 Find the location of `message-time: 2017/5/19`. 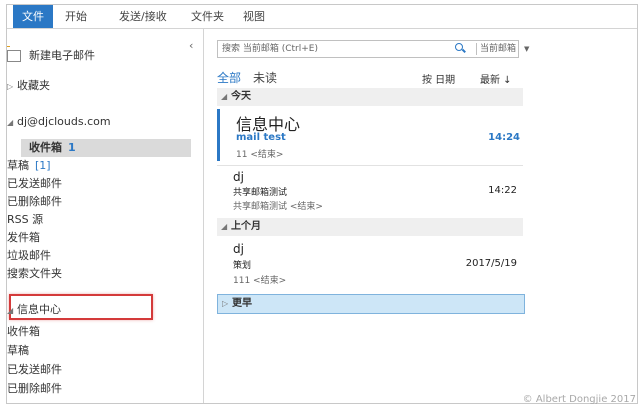

message-time: 2017/5/19 is located at coordinates (491, 263).